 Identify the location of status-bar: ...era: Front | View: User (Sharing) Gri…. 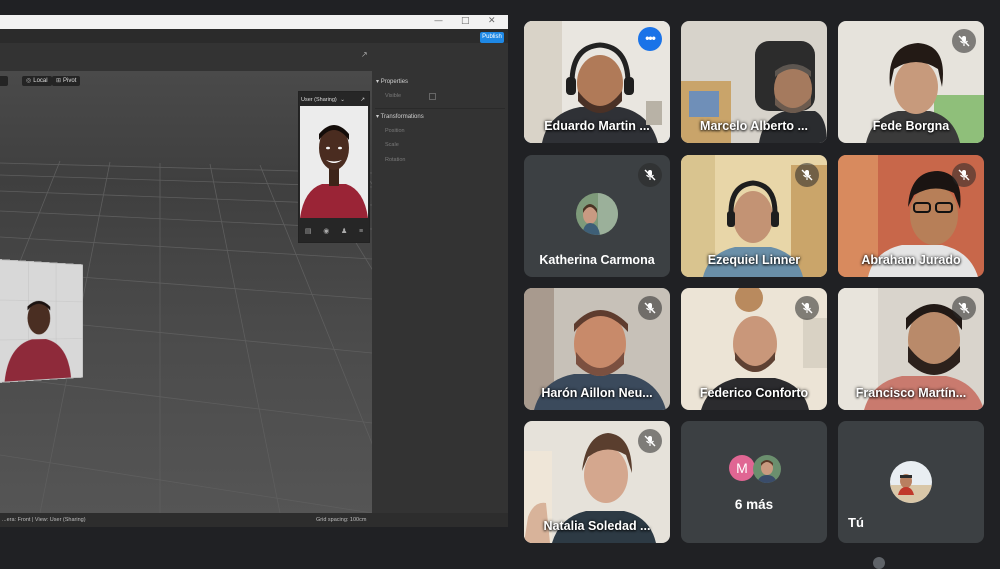
(254, 520).